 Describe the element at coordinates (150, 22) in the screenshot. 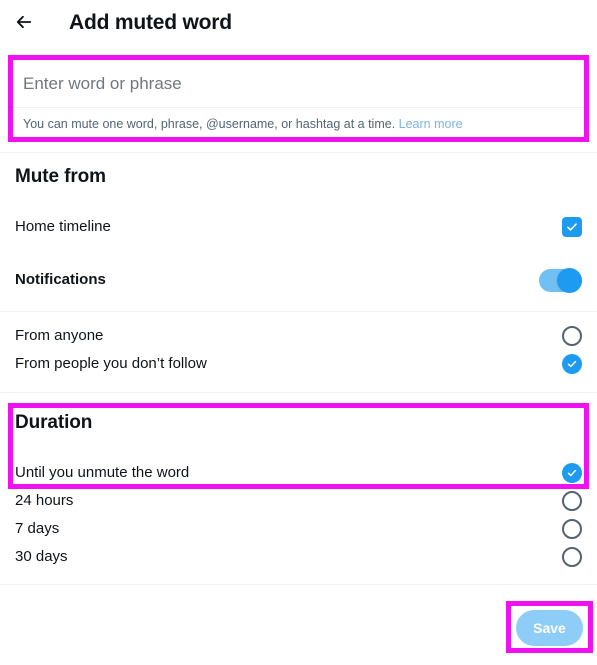

I see `page-title: Add muted word` at that location.